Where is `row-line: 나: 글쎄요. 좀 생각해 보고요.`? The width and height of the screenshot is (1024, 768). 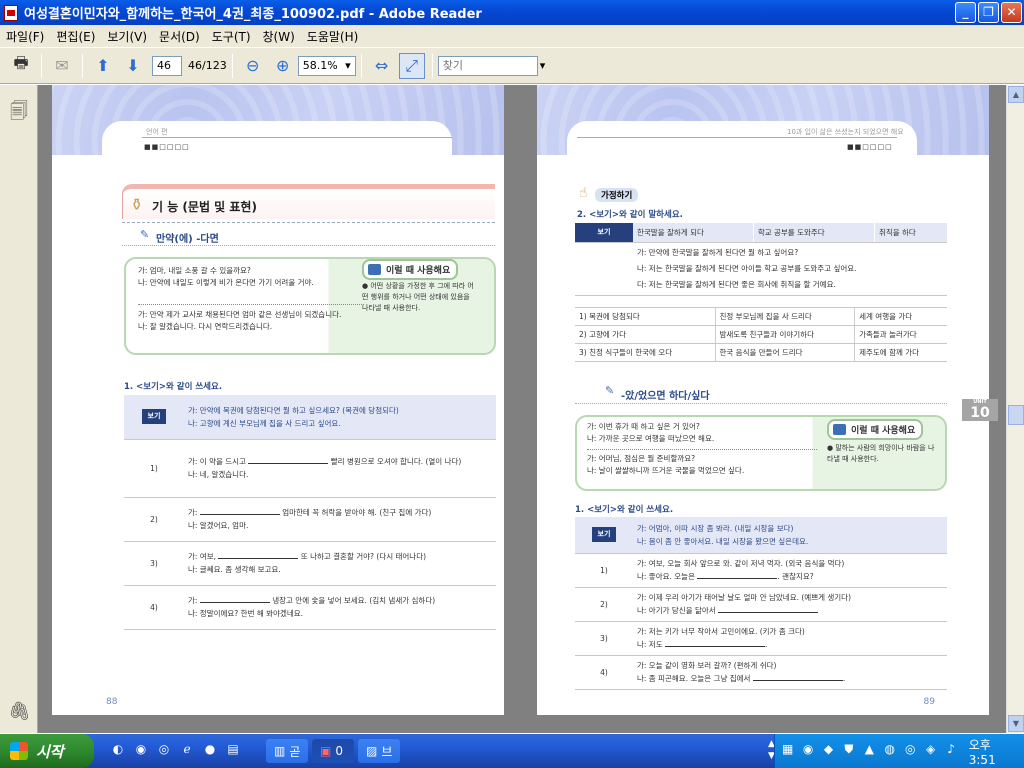
row-line: 나: 글쎄요. 좀 생각해 보고요. is located at coordinates (234, 569).